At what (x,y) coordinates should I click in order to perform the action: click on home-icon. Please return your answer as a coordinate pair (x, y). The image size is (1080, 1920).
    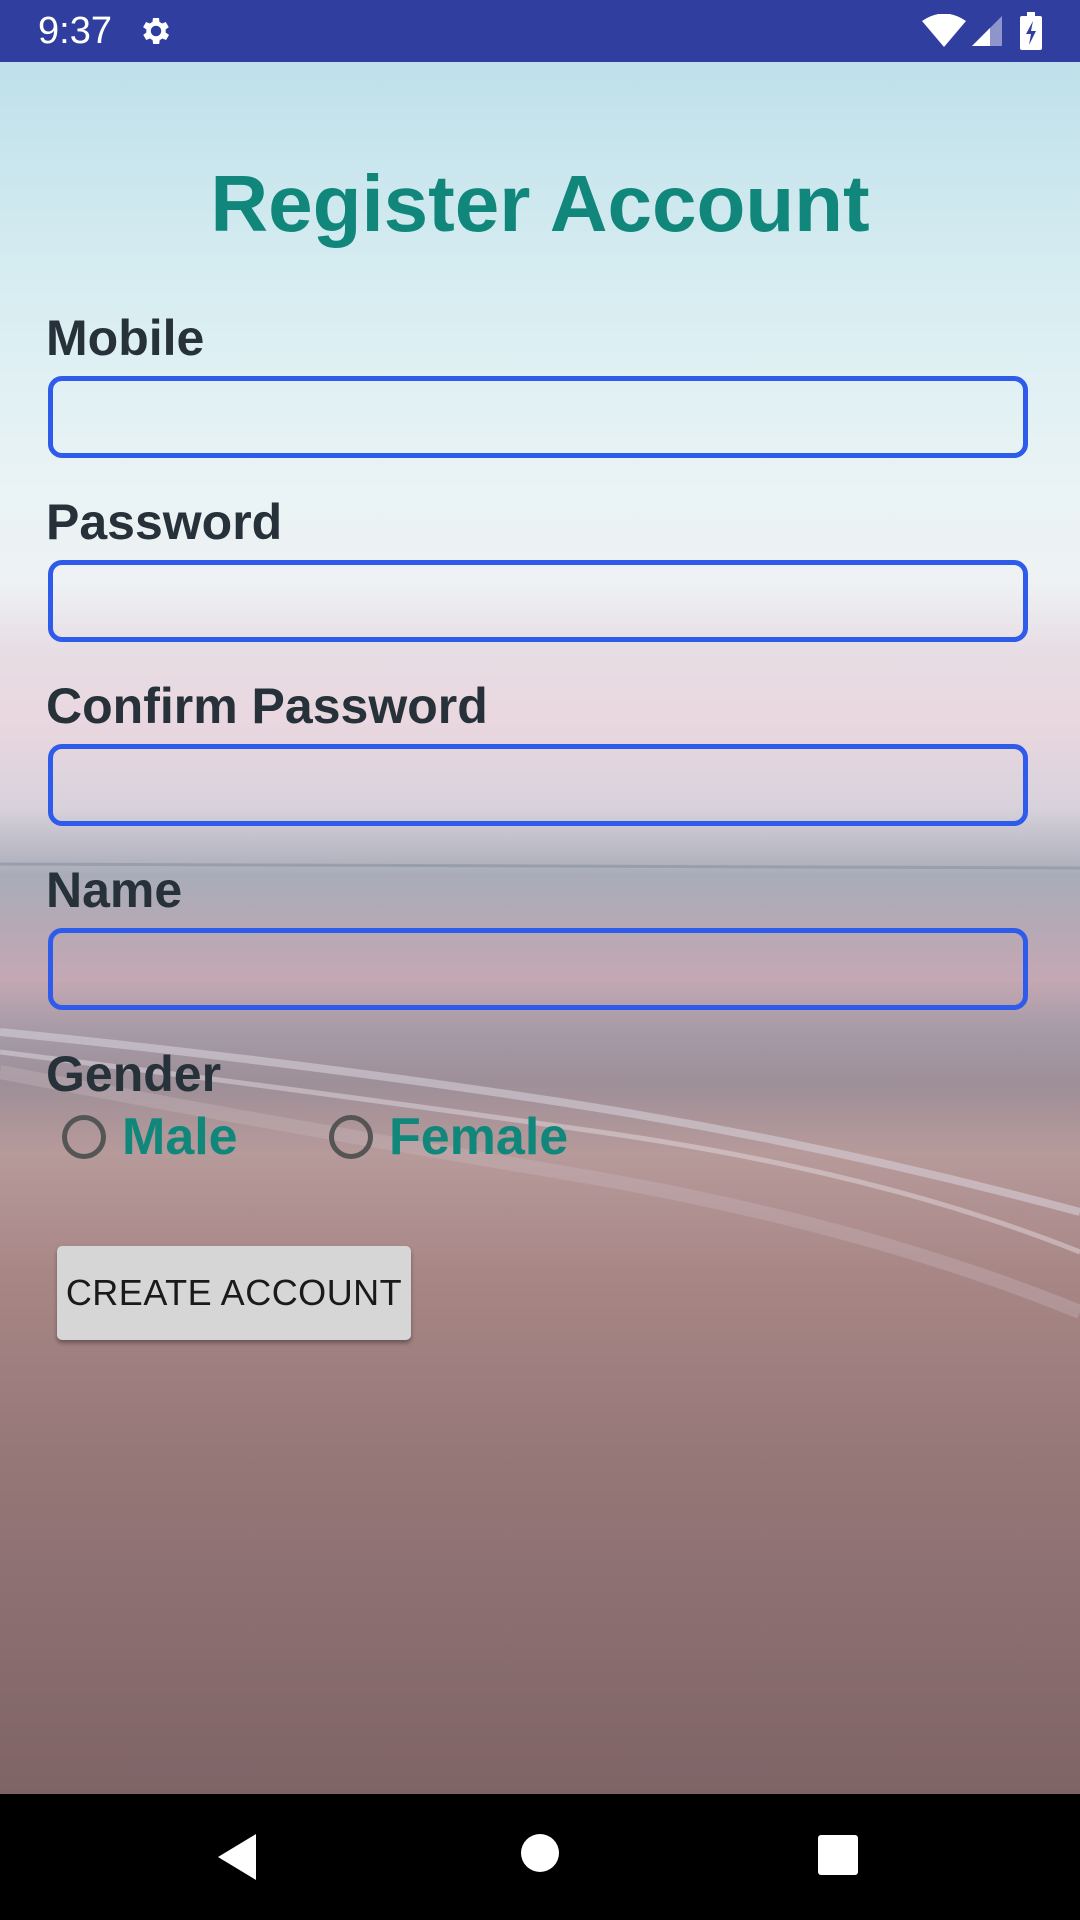
    Looking at the image, I should click on (540, 1853).